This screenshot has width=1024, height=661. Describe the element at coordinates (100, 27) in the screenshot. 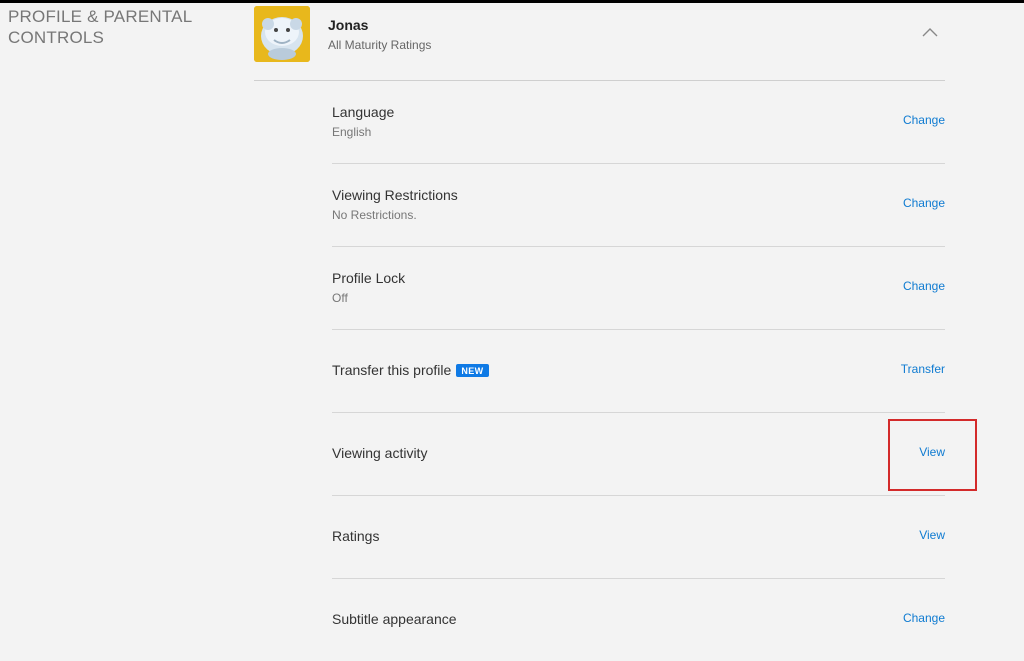

I see `section-title: PROFILE & PARENTAL CONTROLS` at that location.